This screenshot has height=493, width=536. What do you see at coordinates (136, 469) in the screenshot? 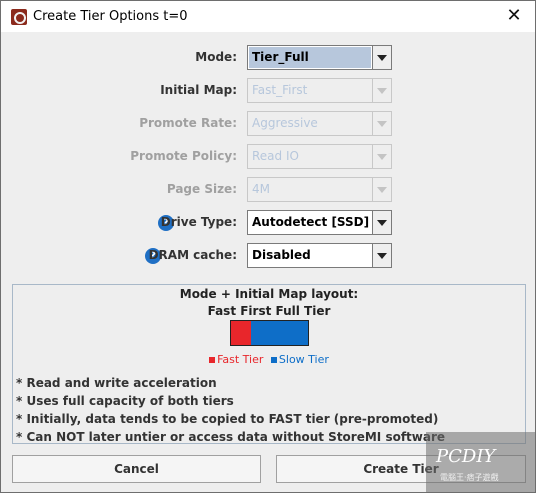
I see `cancel-button: Cancel` at bounding box center [136, 469].